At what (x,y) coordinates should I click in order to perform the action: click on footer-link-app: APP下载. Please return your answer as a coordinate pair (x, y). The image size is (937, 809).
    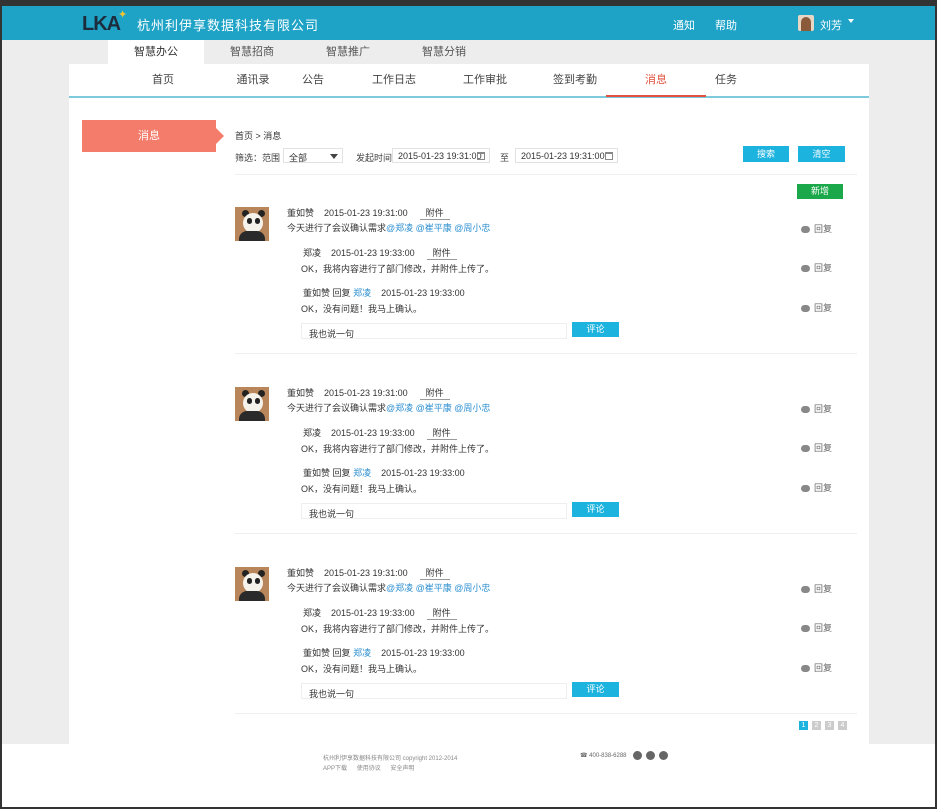
    Looking at the image, I should click on (335, 769).